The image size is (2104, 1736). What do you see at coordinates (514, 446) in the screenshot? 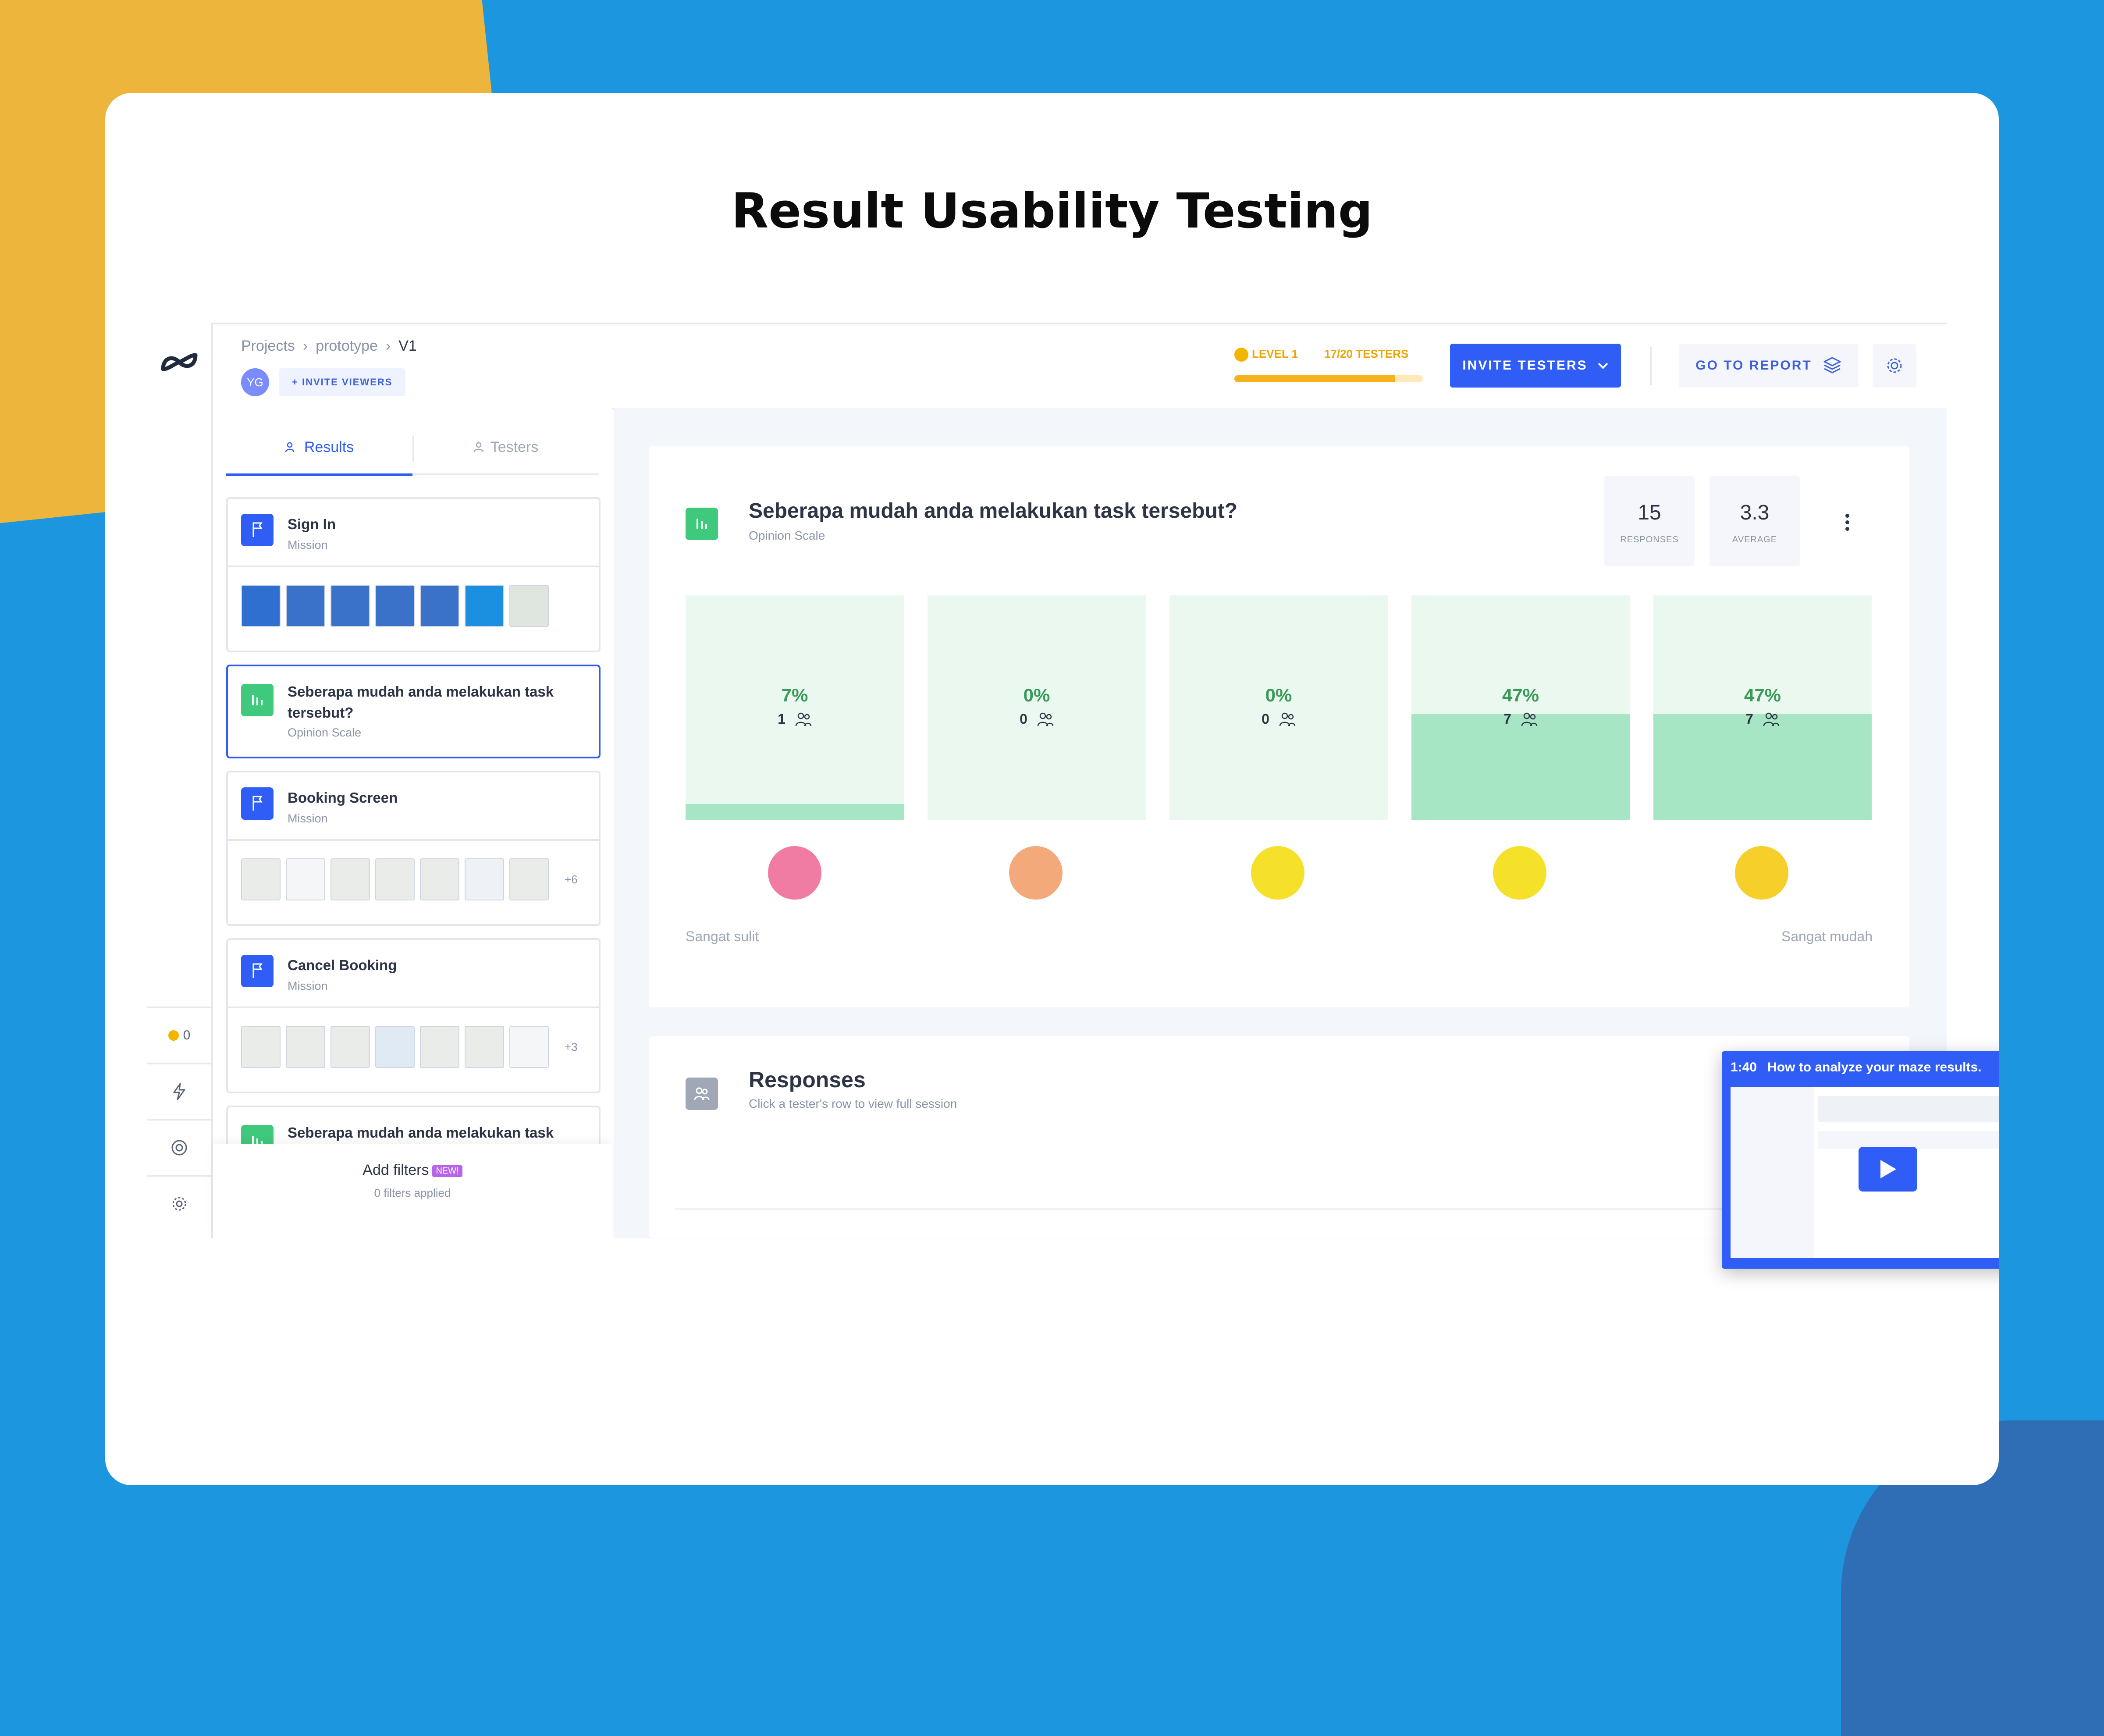
I see `tab-testers-label: Testers` at bounding box center [514, 446].